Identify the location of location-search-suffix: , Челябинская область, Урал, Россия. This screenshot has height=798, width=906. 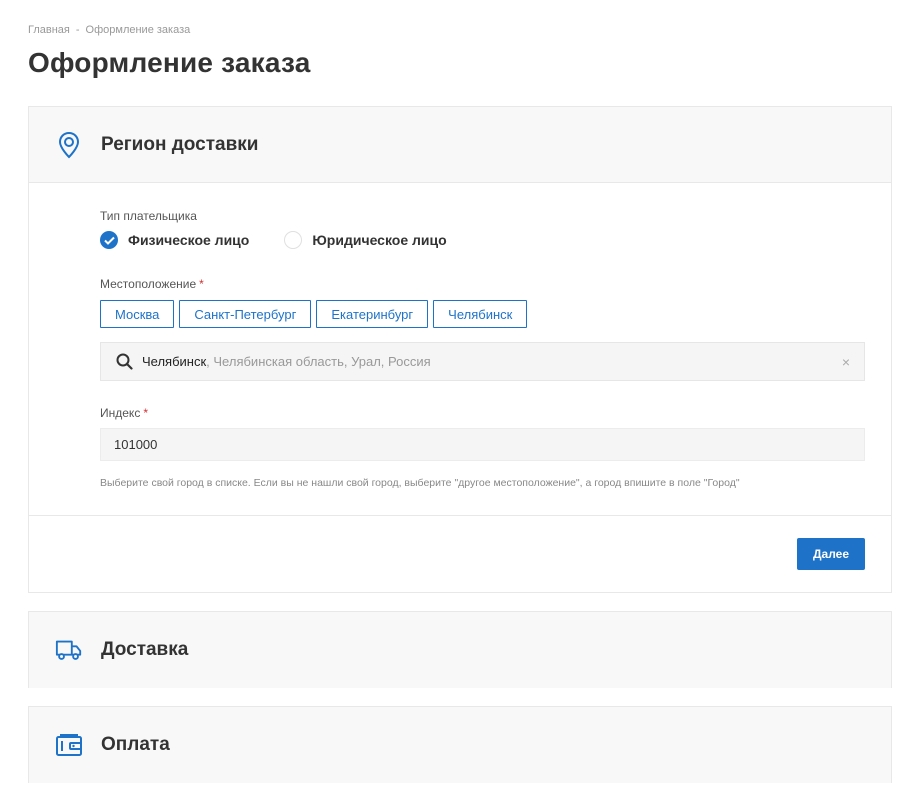
(318, 361).